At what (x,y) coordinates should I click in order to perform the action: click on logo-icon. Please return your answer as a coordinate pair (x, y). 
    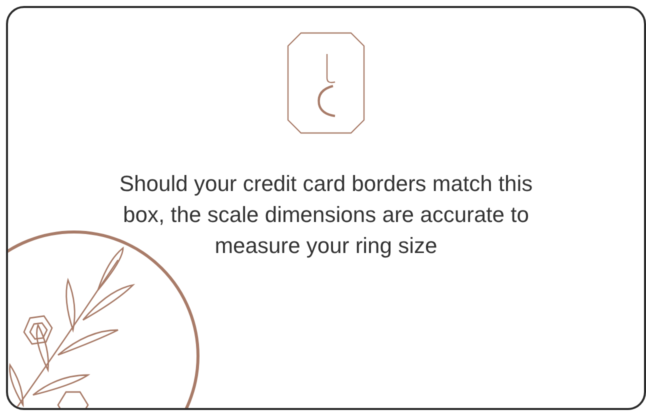
    Looking at the image, I should click on (326, 83).